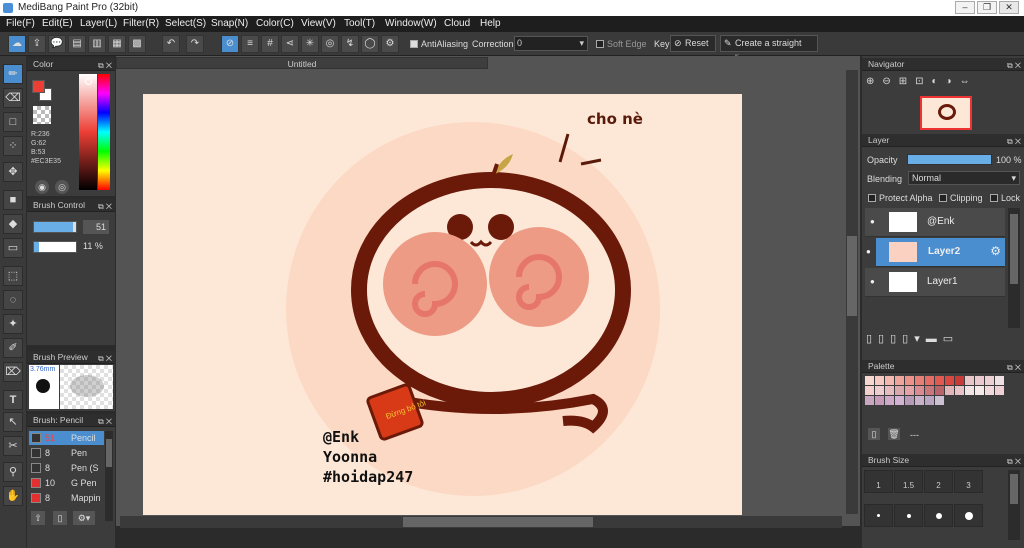  I want to click on magic-wand-tool-icon: ✦, so click(13, 324).